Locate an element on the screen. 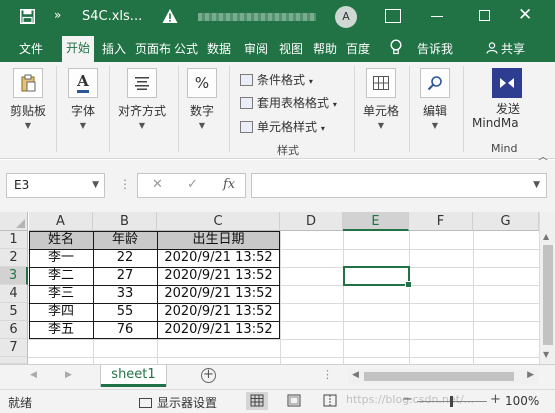  enter-check-icon: ✓ is located at coordinates (192, 184).